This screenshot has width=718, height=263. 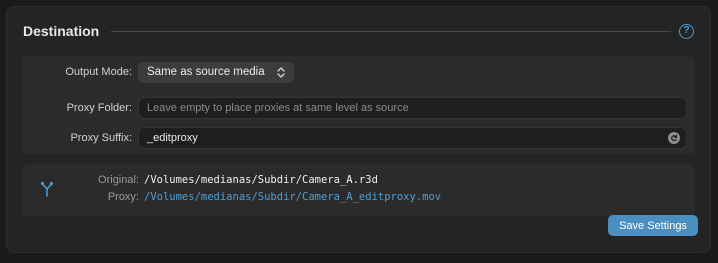 What do you see at coordinates (653, 225) in the screenshot?
I see `save-settings-button: Save Settings` at bounding box center [653, 225].